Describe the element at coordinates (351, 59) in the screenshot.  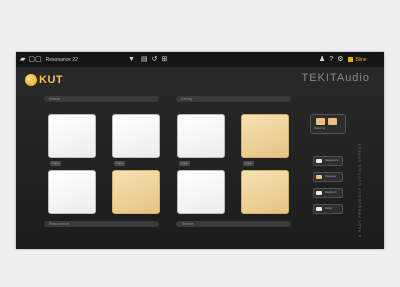
I see `live-indicator-icon` at that location.